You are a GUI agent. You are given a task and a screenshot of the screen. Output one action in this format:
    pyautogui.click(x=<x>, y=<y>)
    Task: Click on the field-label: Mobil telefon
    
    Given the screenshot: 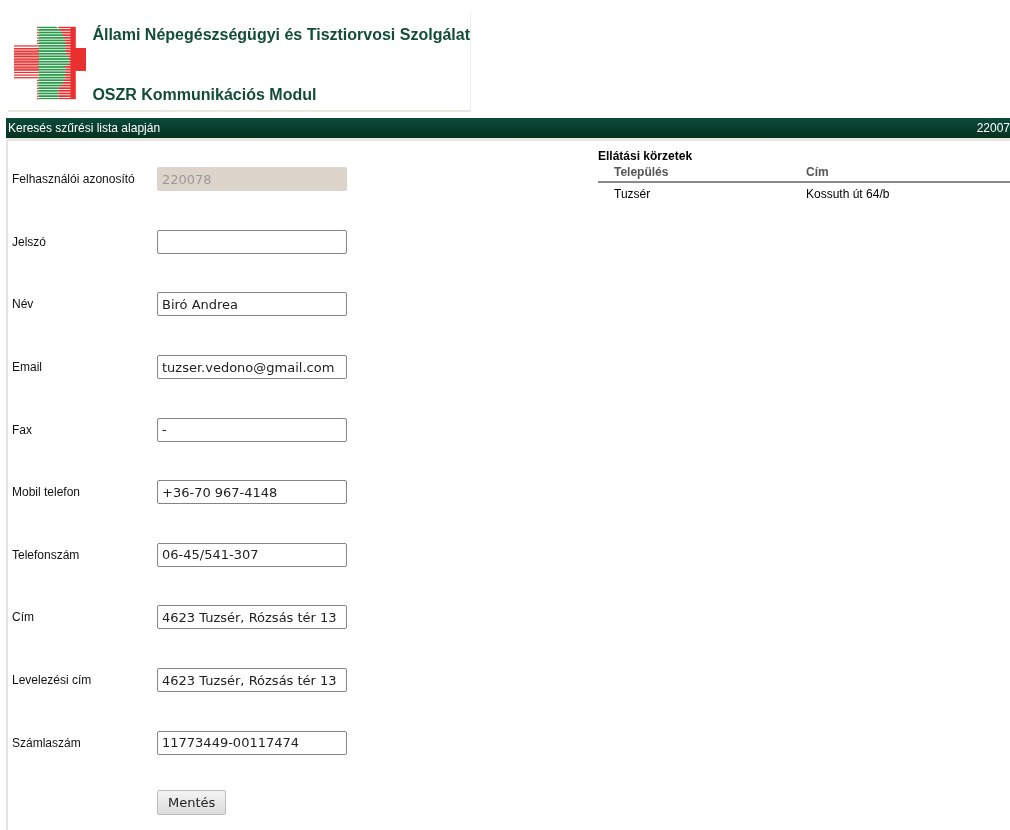 What is the action you would take?
    pyautogui.click(x=46, y=492)
    